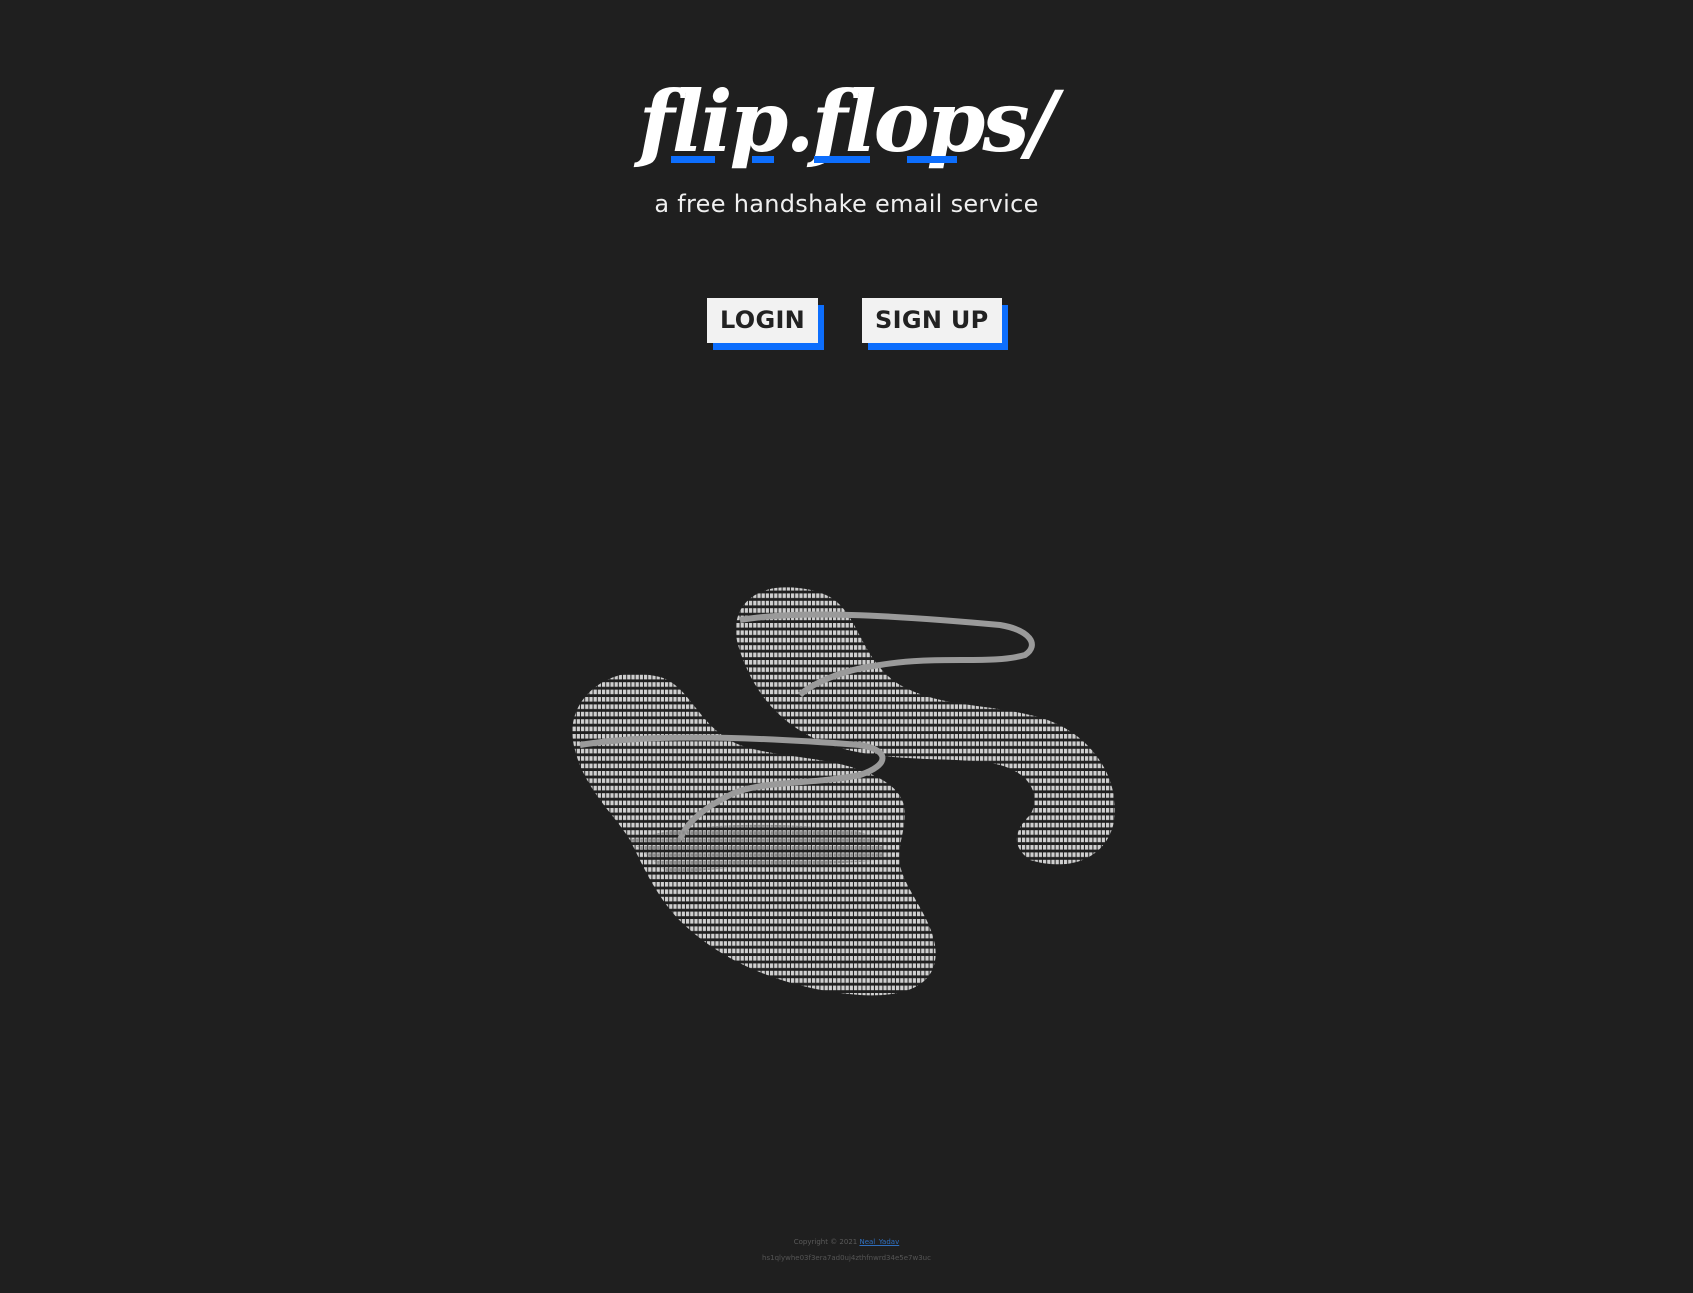 This screenshot has height=1293, width=1693. Describe the element at coordinates (932, 320) in the screenshot. I see `signup-button: SIGN UP` at that location.